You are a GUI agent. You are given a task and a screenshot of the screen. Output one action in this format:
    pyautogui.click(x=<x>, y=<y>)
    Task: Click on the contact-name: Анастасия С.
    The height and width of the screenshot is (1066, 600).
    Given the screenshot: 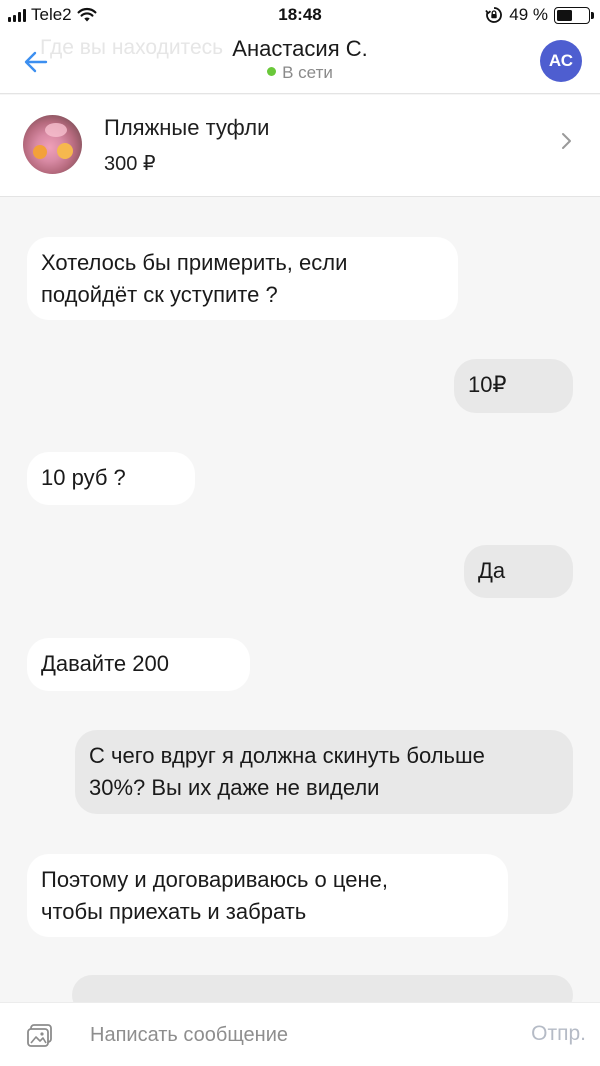 What is the action you would take?
    pyautogui.click(x=300, y=49)
    